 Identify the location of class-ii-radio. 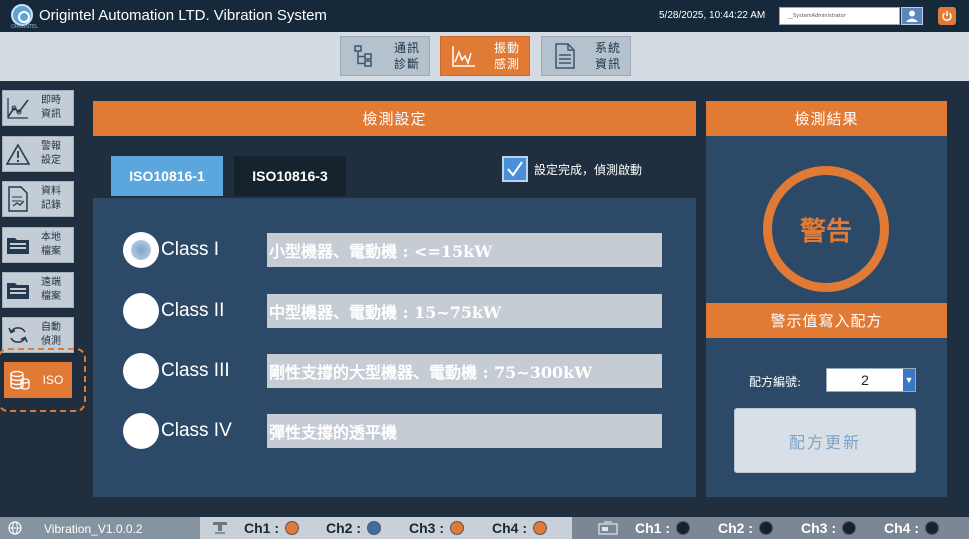
(141, 311).